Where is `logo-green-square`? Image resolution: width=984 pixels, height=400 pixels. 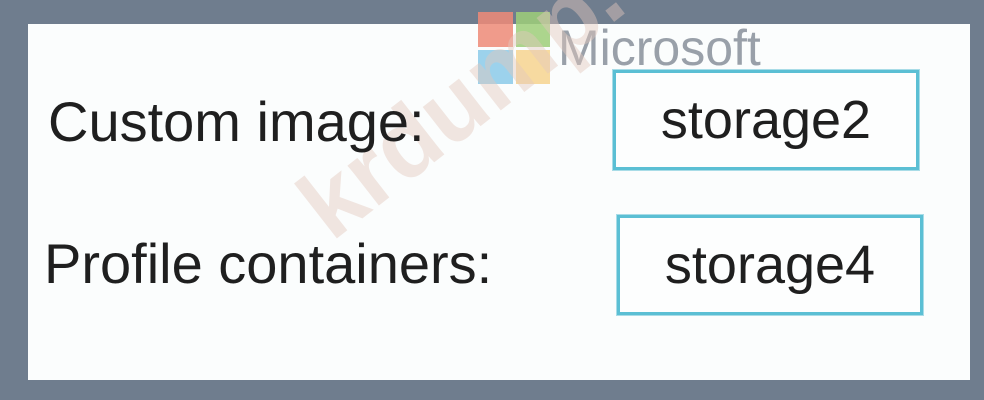 logo-green-square is located at coordinates (532, 29).